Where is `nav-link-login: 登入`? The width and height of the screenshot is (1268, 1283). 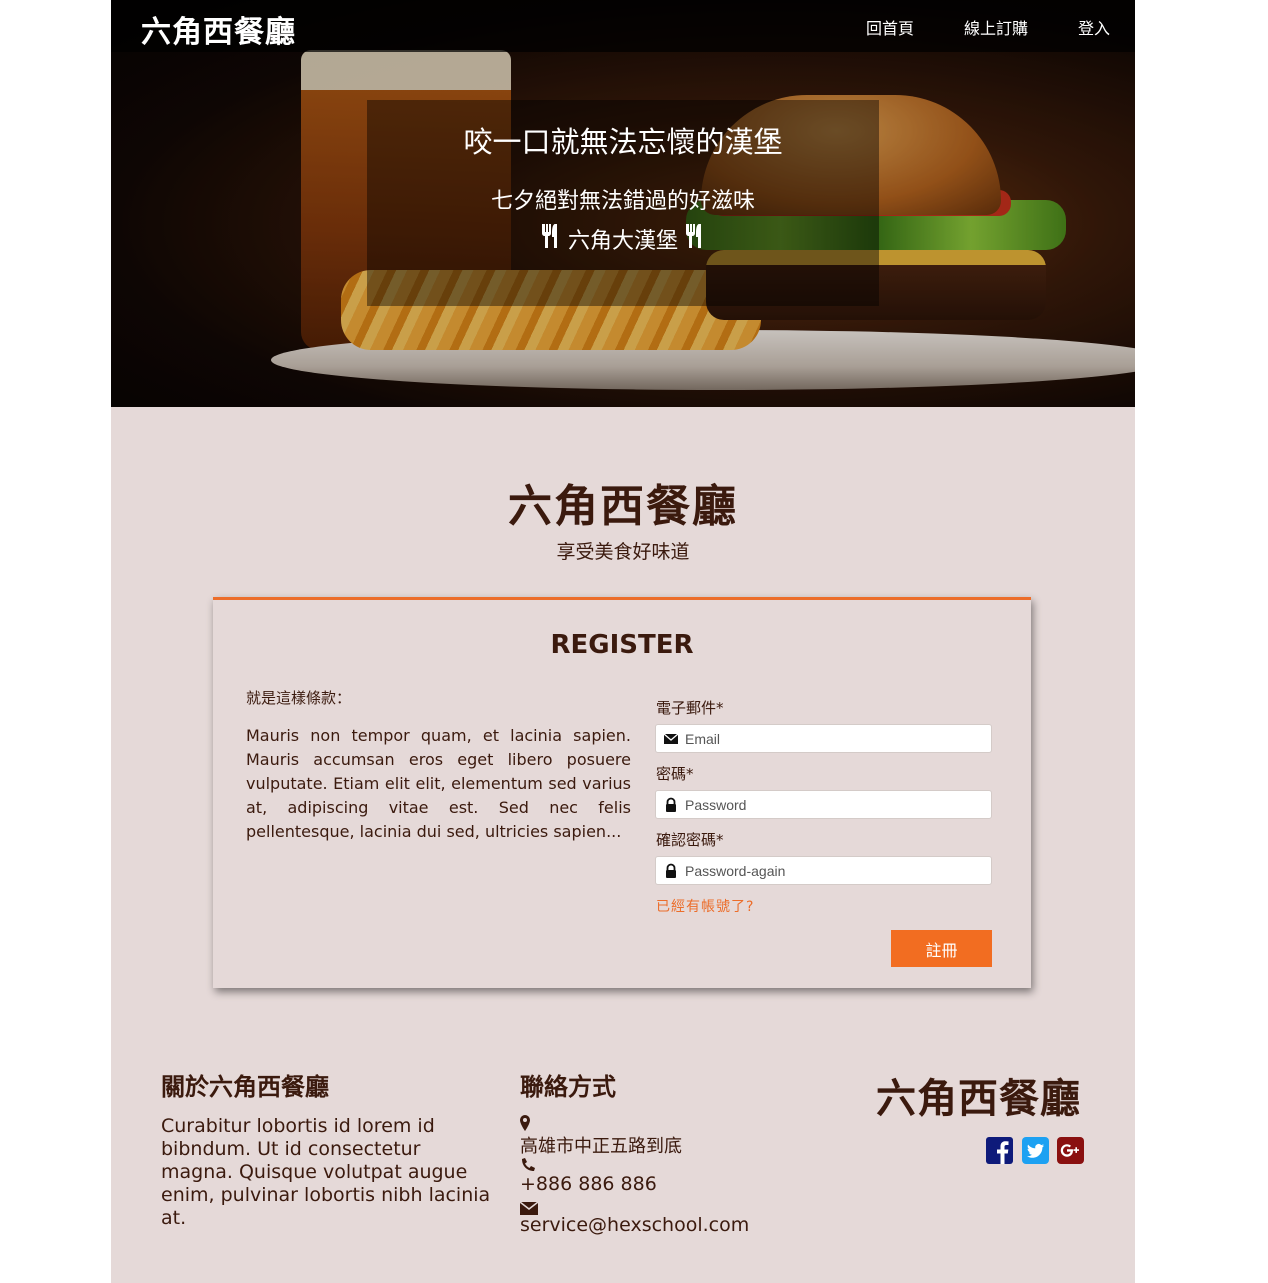 nav-link-login: 登入 is located at coordinates (1094, 27).